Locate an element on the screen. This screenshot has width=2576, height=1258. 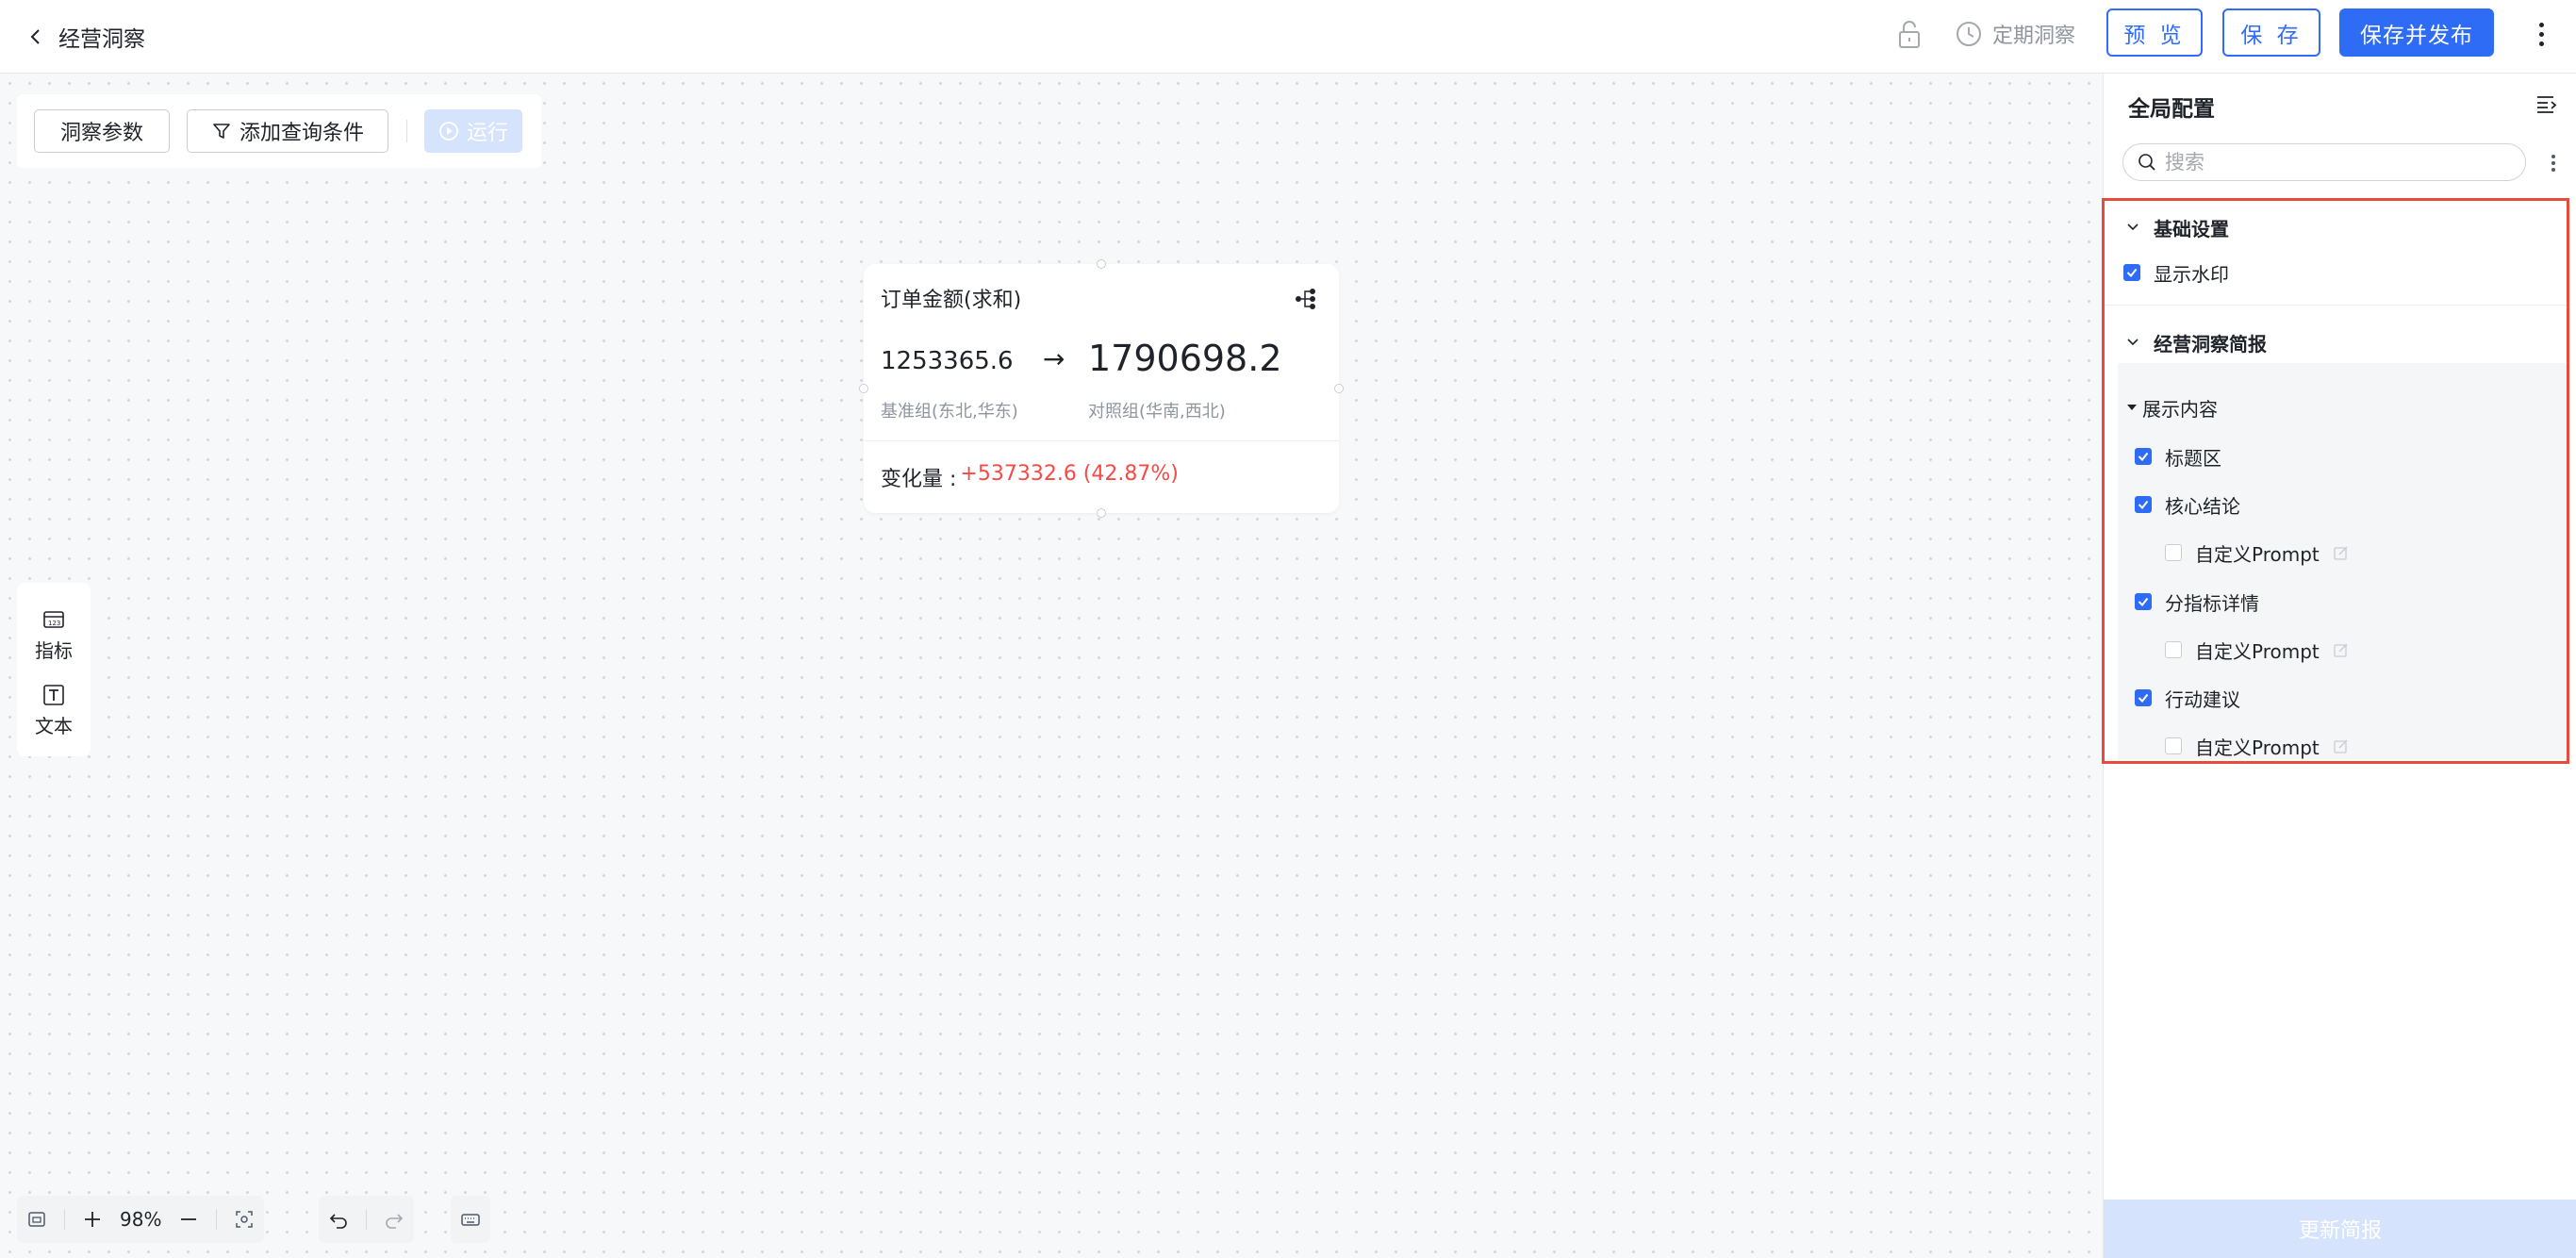
resize-handle-left is located at coordinates (863, 388).